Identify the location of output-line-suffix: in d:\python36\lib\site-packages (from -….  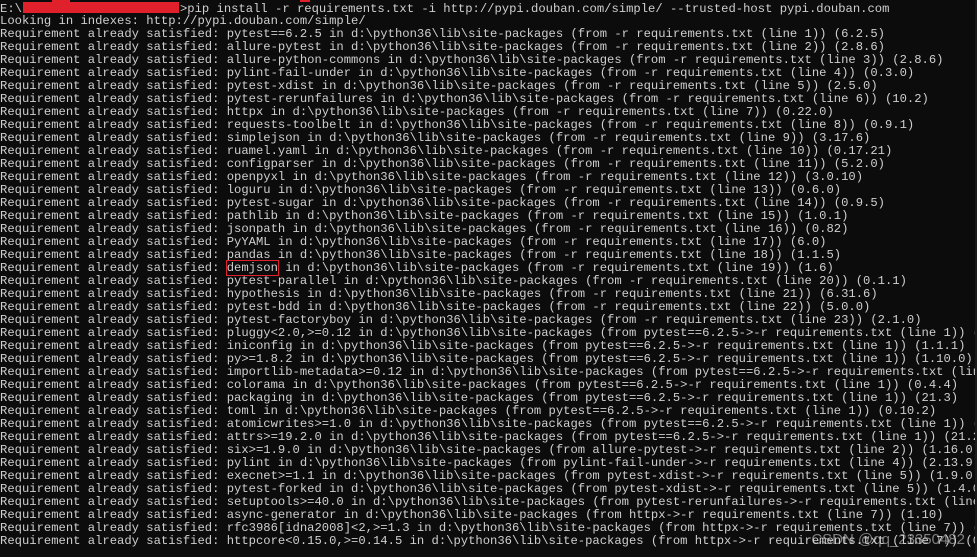
(555, 268).